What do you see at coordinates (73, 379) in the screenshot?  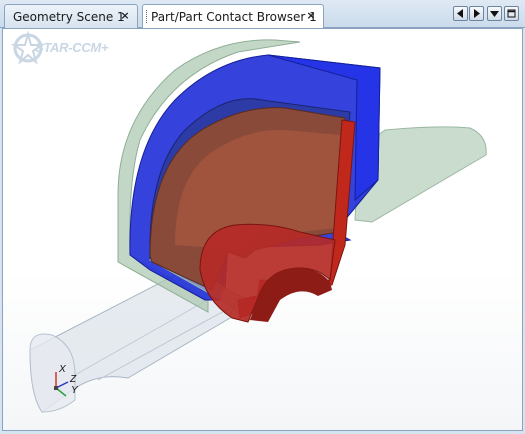 I see `axis-z-label: Z` at bounding box center [73, 379].